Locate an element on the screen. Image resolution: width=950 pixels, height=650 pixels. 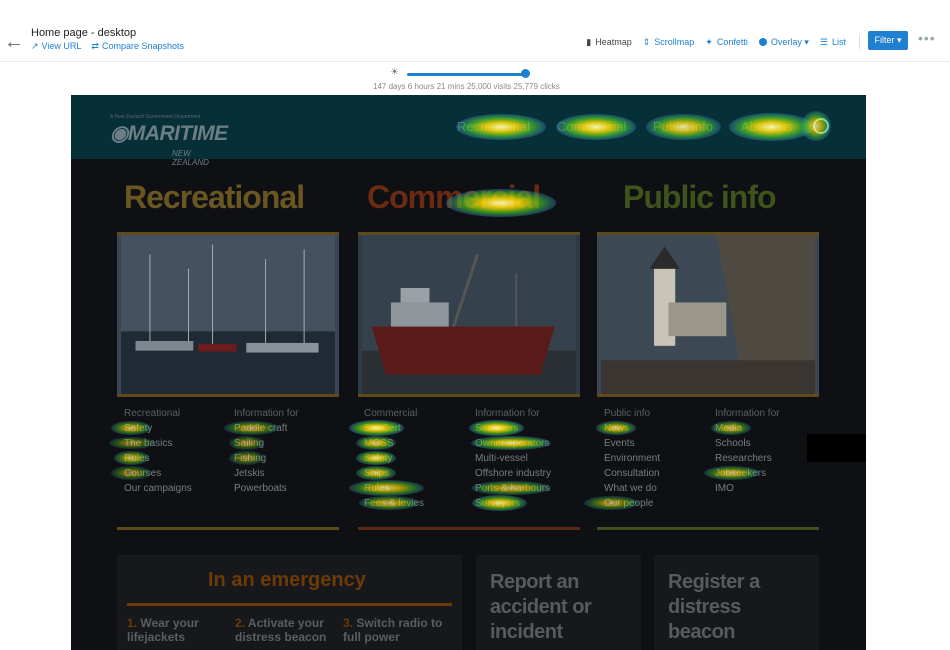
list-item: Multi-vessel is located at coordinates (501, 458).